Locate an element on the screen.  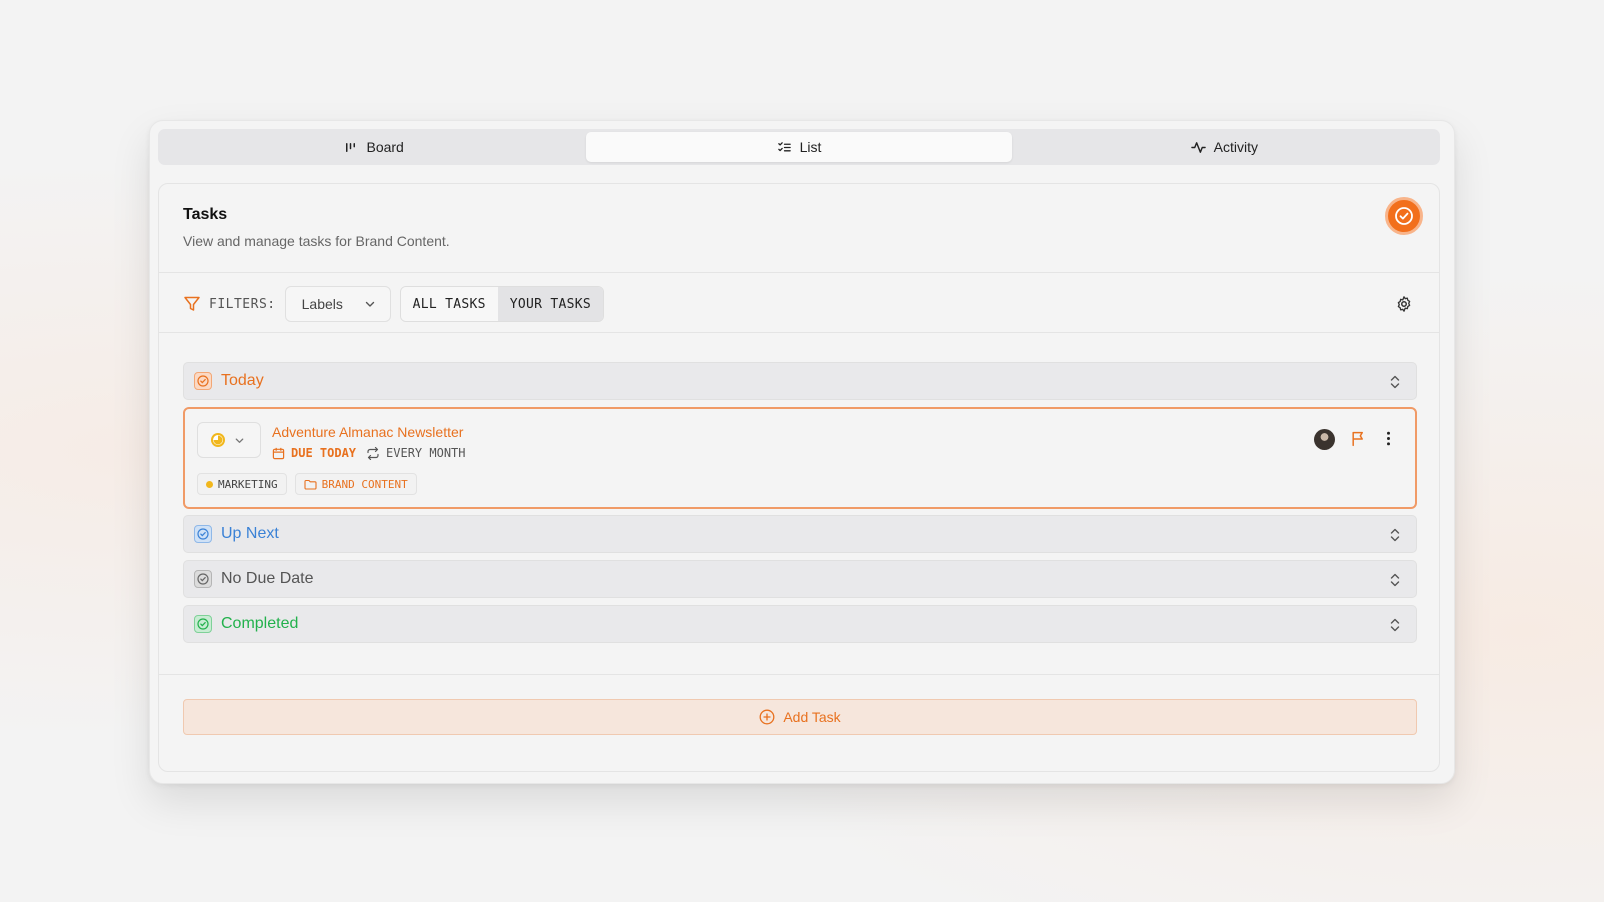
list-icon is located at coordinates (784, 146).